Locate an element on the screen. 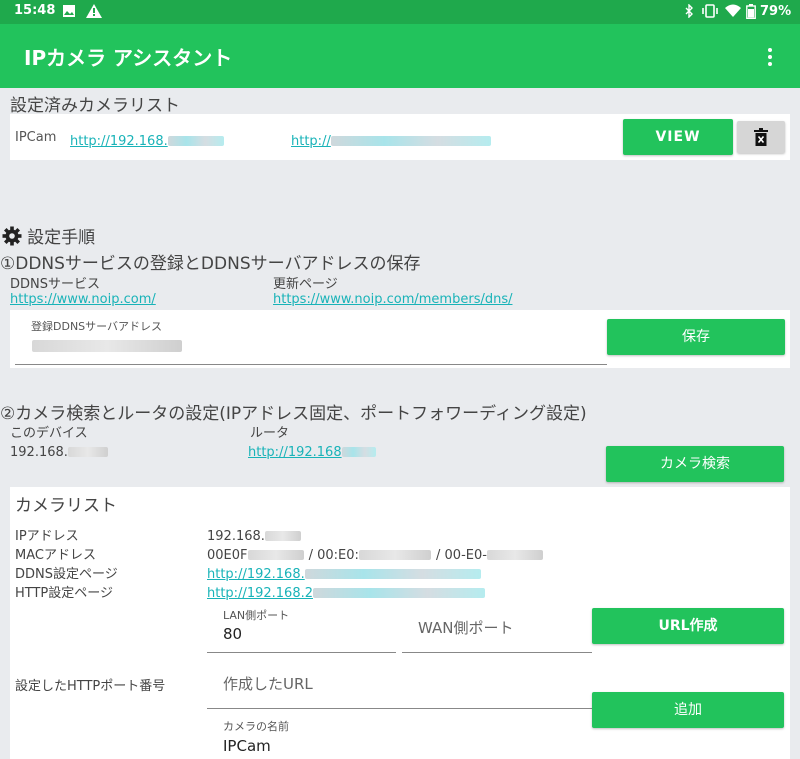 Image resolution: width=800 pixels, height=759 pixels. step2-heading: ②カメラ検索とルータの設定(IPアドレス固定、ポートフォワーディング設定) is located at coordinates (293, 414).